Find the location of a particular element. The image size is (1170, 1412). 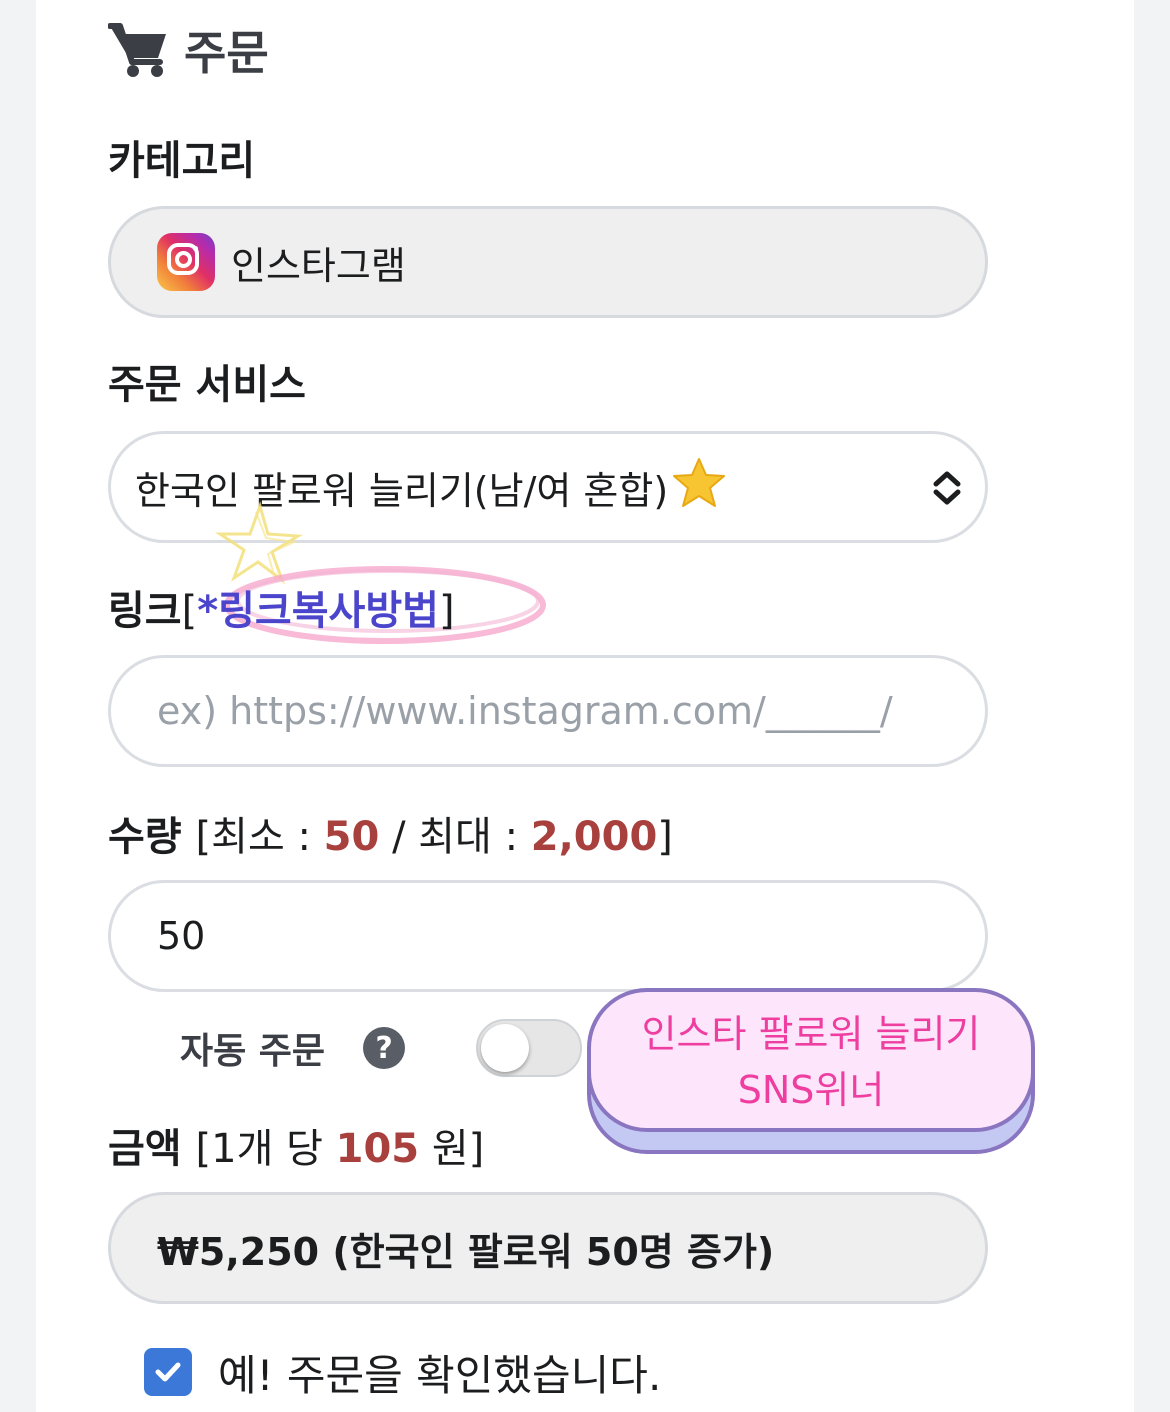

order-heading: 주문 is located at coordinates (188, 50).